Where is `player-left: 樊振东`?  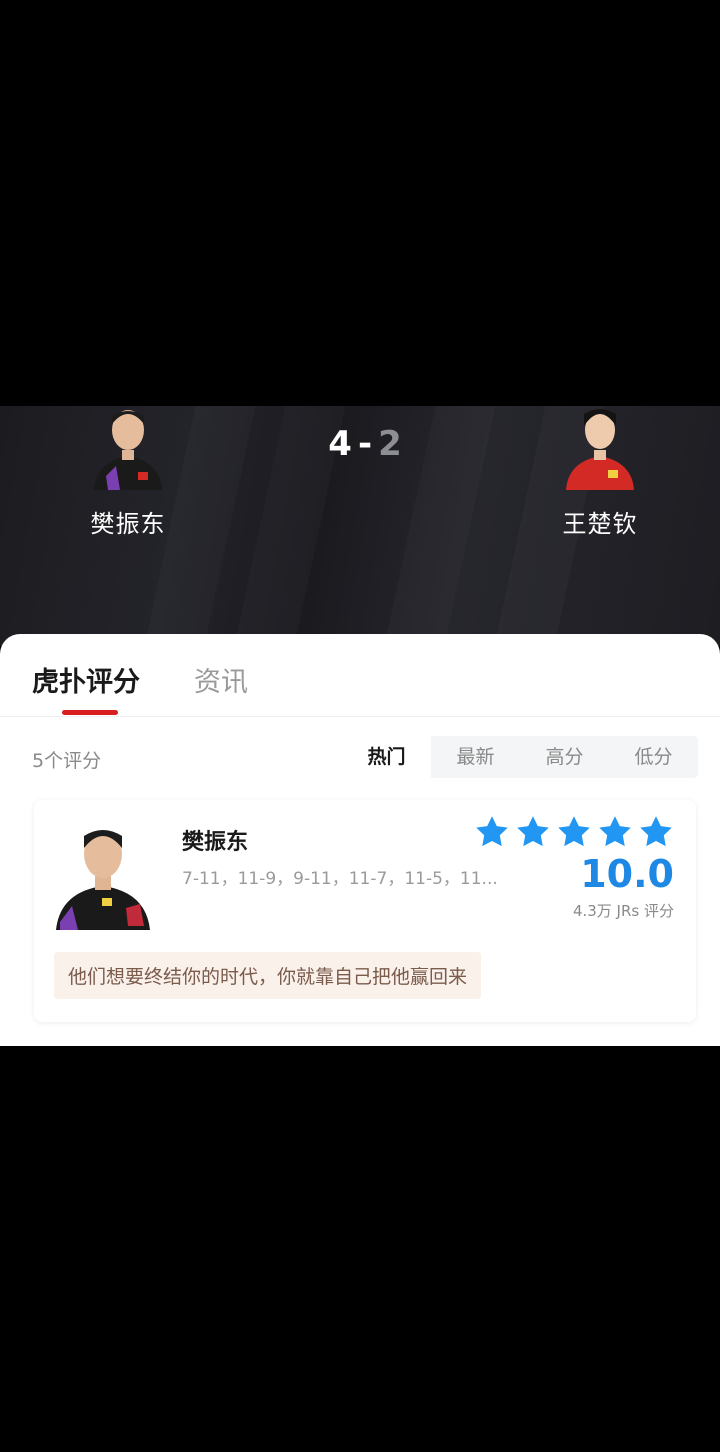
player-left: 樊振东 is located at coordinates (128, 472).